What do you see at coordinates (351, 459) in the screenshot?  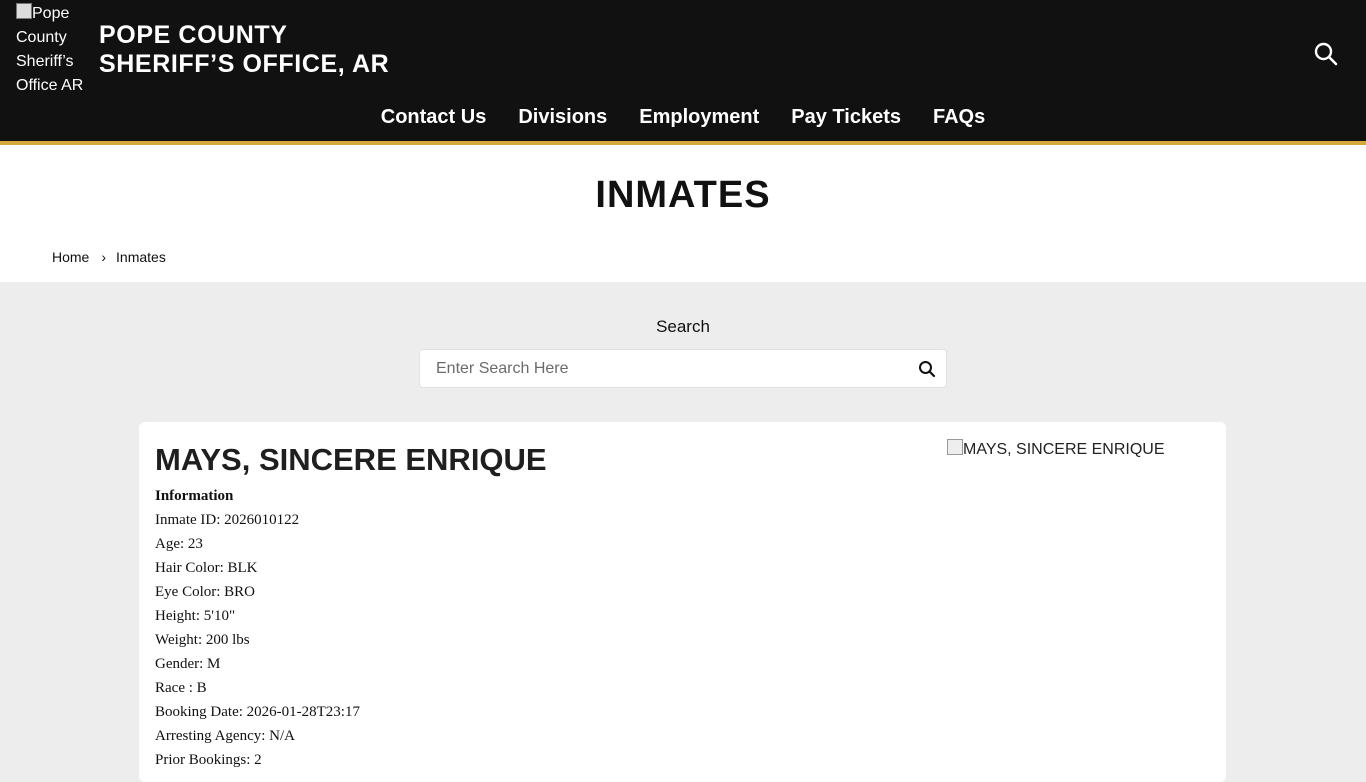 I see `inmate-name: MAYS, SINCERE ENRIQUE` at bounding box center [351, 459].